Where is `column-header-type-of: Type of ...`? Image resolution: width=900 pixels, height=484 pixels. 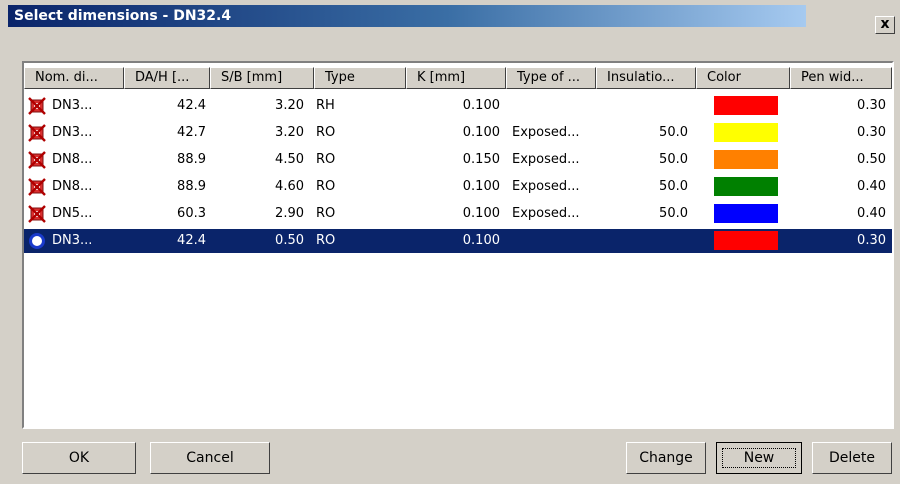
column-header-type-of: Type of ... is located at coordinates (551, 78).